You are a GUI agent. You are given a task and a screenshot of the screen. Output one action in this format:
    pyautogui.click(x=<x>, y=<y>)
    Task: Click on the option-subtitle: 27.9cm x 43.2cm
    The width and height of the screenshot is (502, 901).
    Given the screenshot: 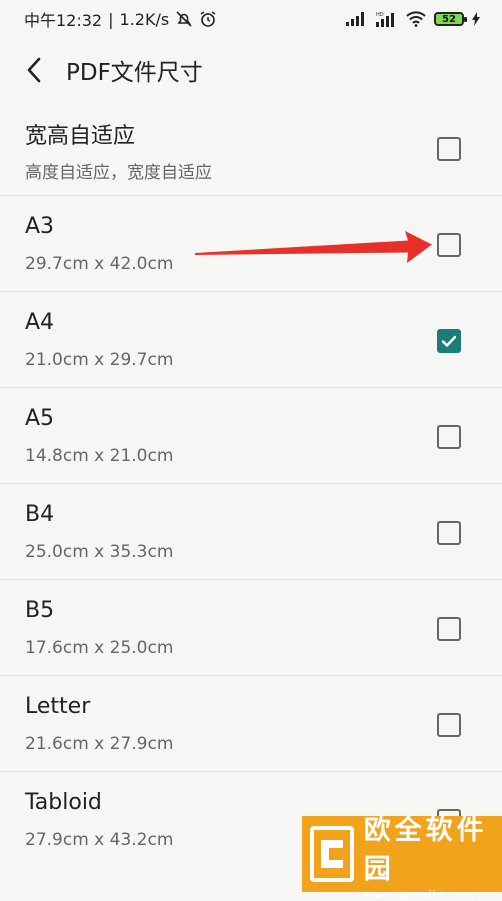 What is the action you would take?
    pyautogui.click(x=99, y=840)
    